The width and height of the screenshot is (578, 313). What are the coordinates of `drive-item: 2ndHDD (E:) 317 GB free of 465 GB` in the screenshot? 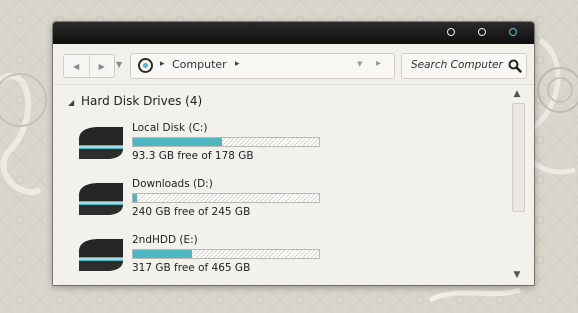 It's located at (202, 259).